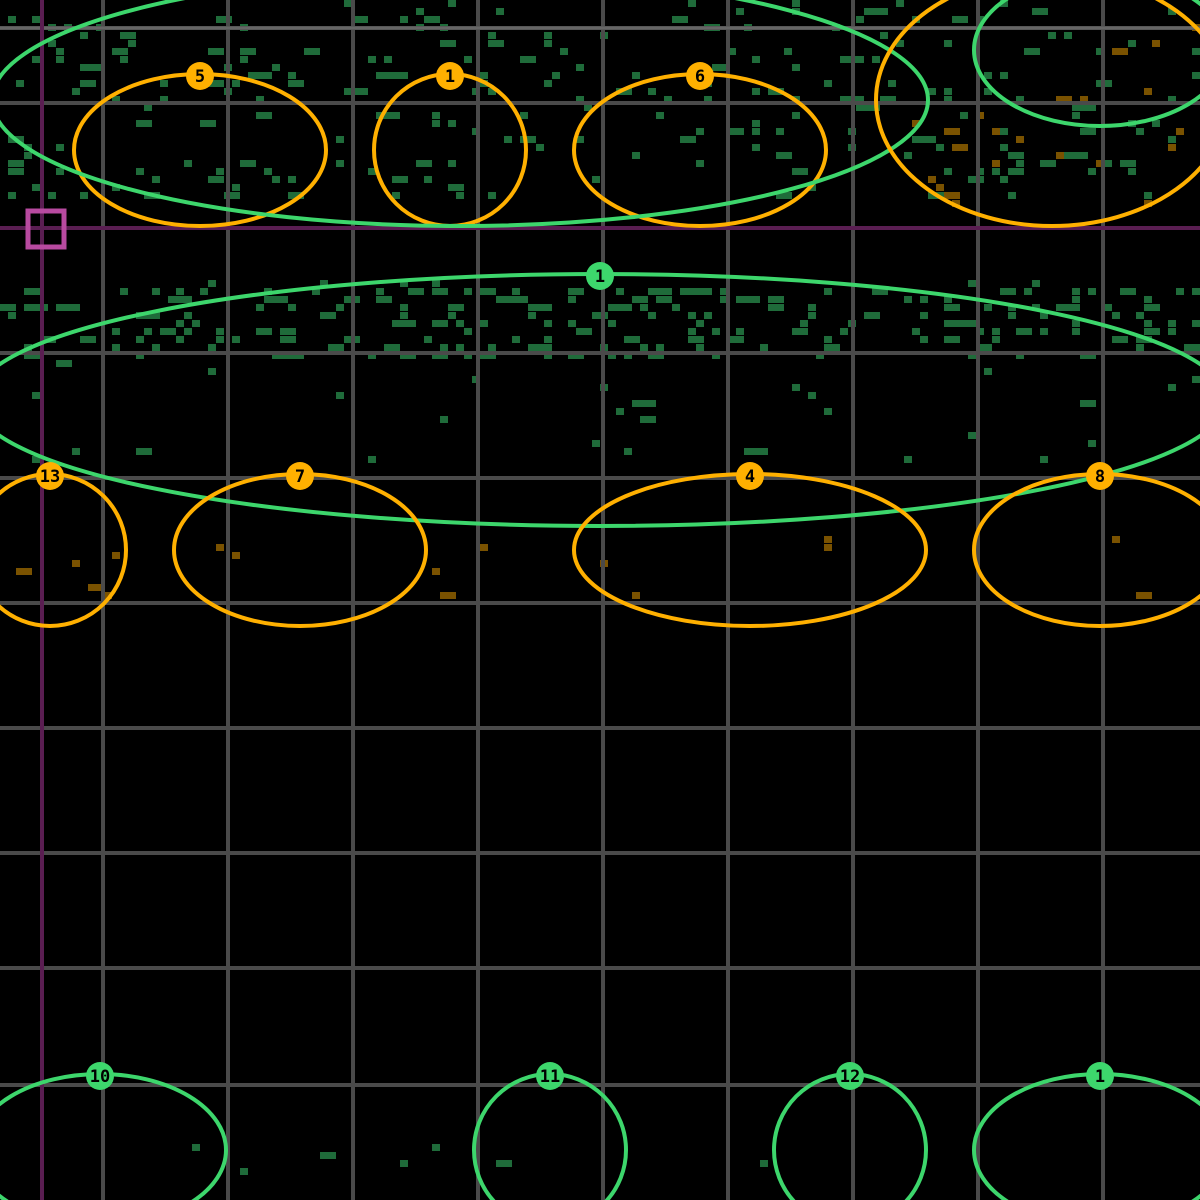  Describe the element at coordinates (1100, 1077) in the screenshot. I see `ring-badge-label: 1` at that location.